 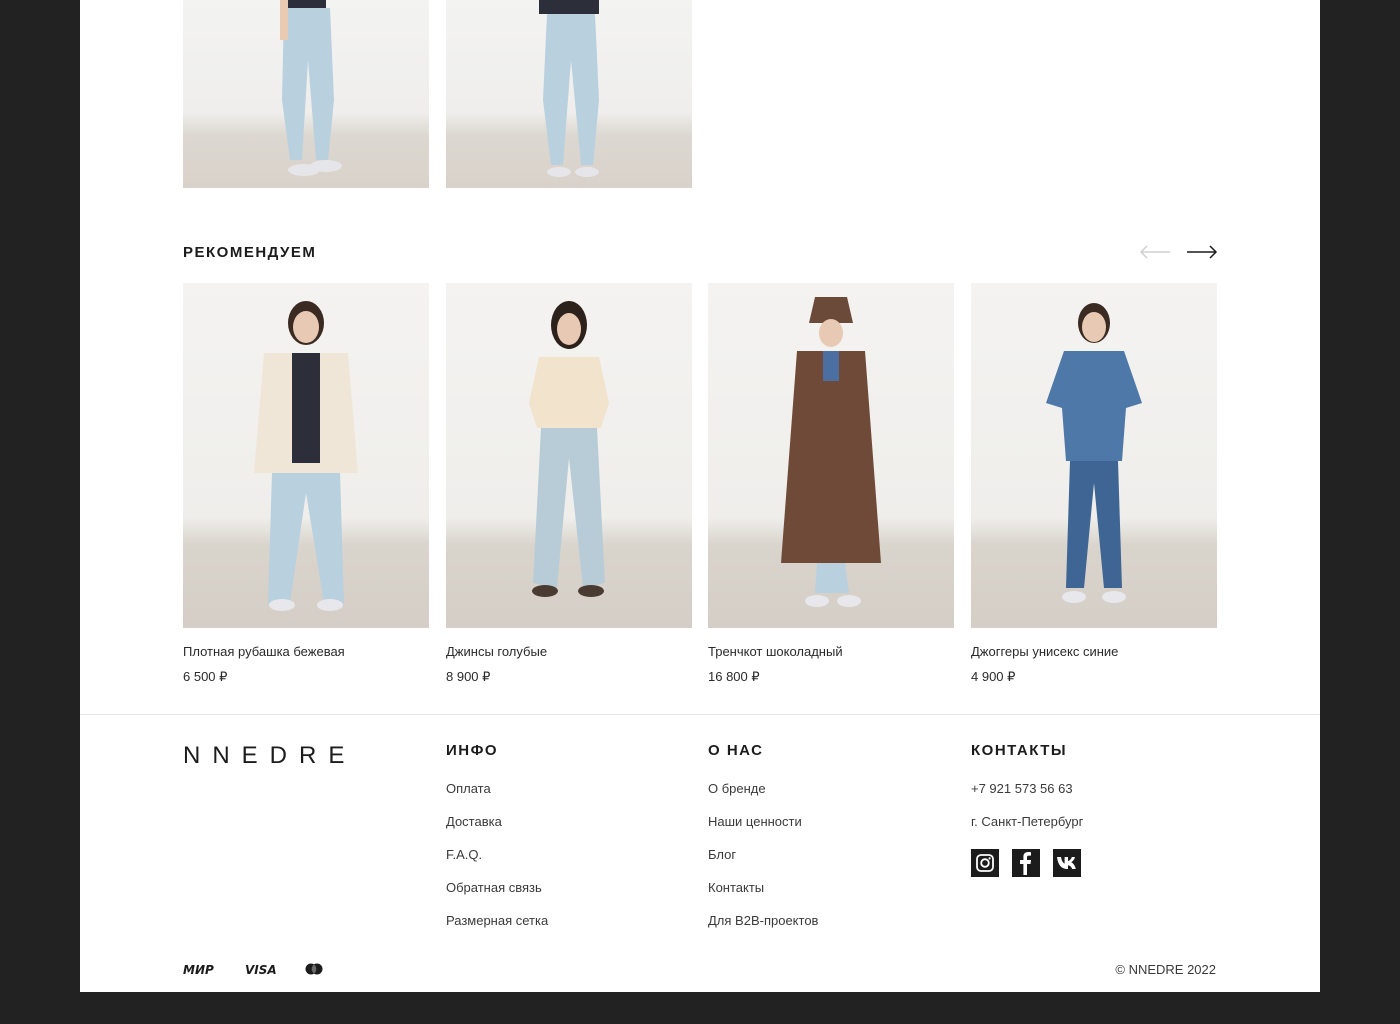 I want to click on visa-icon: VISA, so click(x=263, y=969).